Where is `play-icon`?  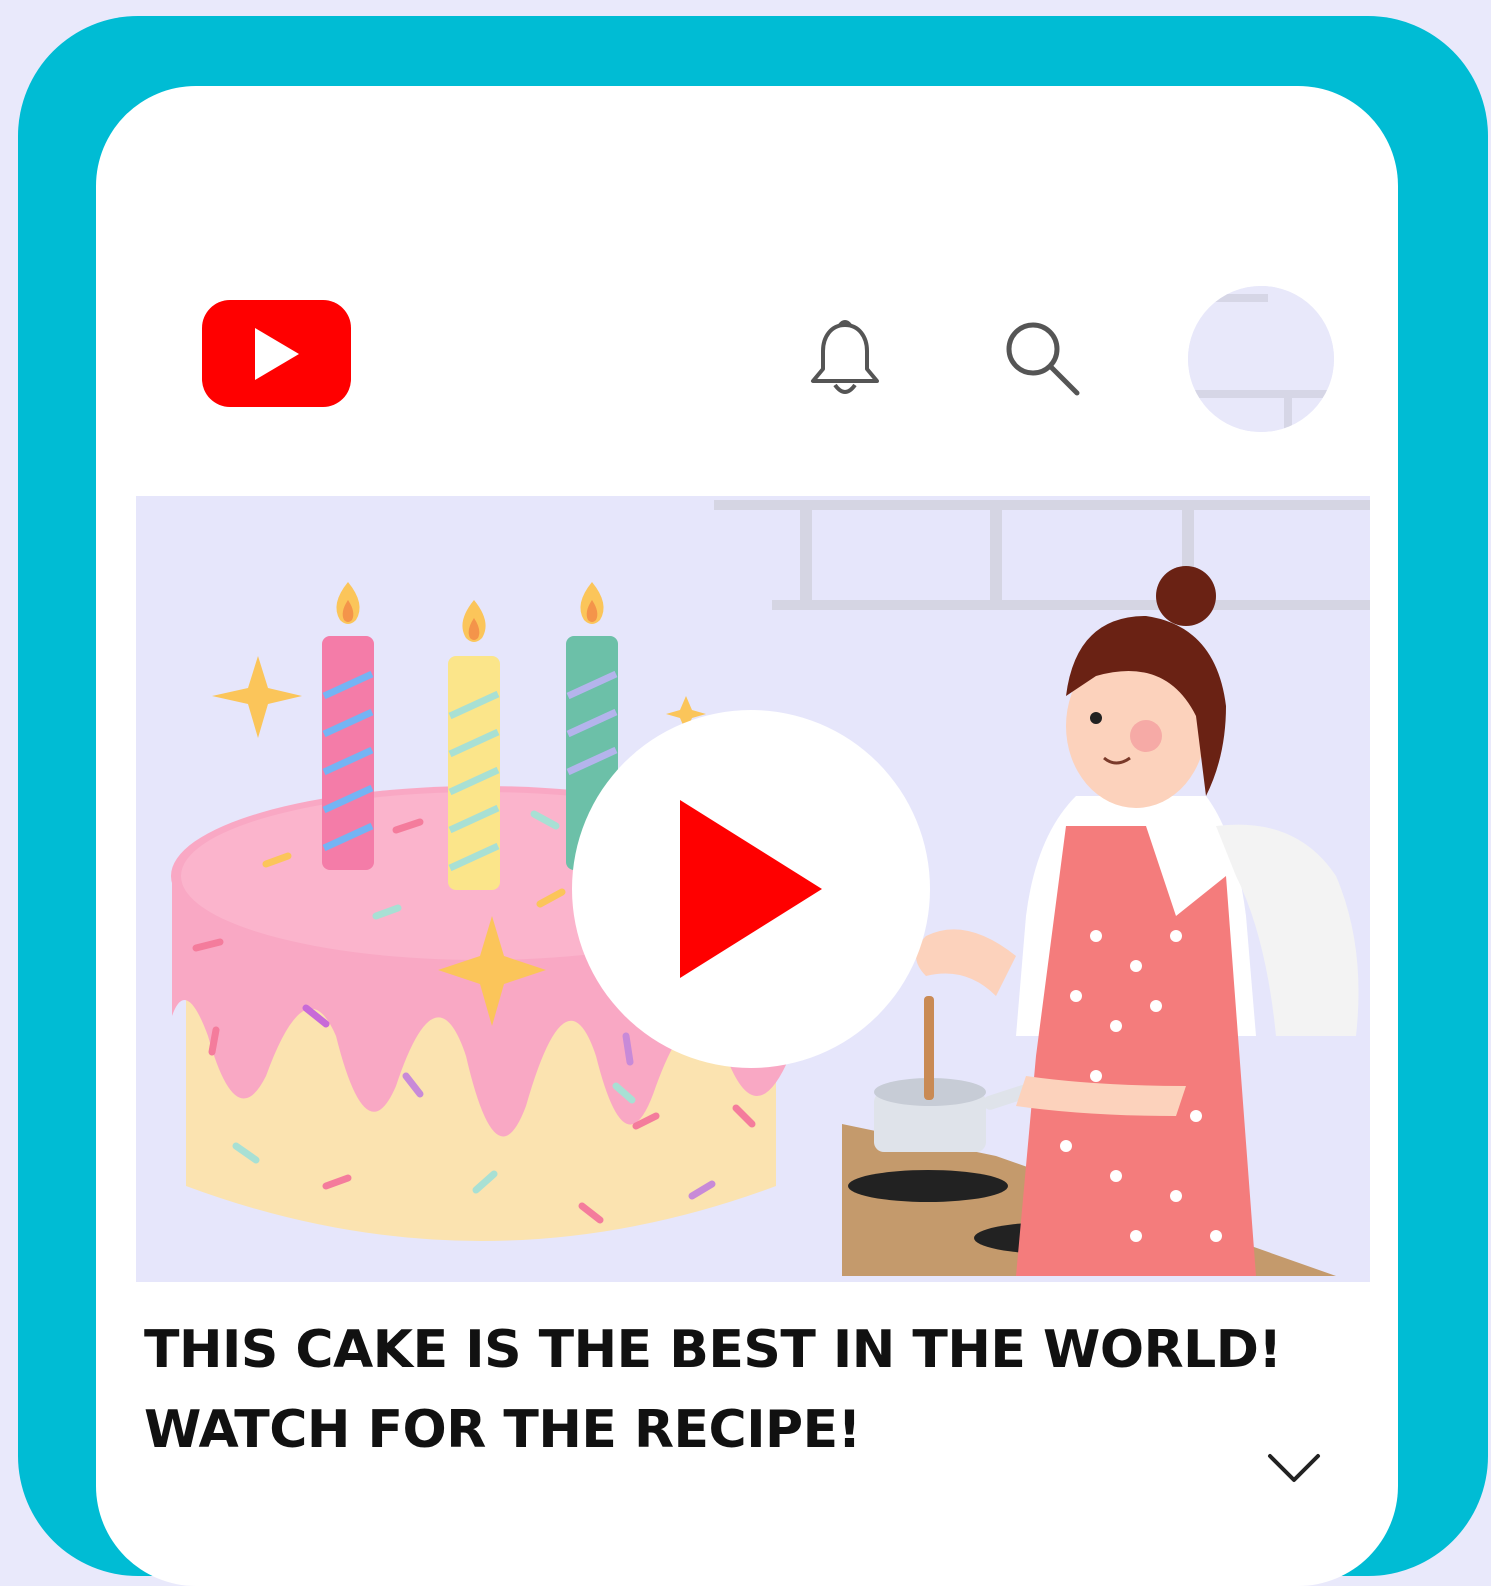
play-icon is located at coordinates (751, 889).